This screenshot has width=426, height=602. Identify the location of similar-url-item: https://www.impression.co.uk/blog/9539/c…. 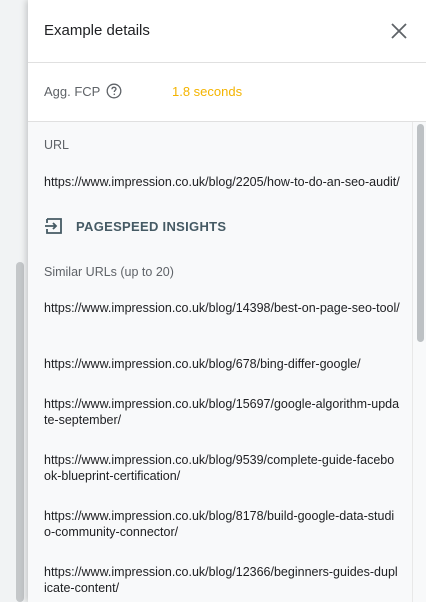
(219, 468).